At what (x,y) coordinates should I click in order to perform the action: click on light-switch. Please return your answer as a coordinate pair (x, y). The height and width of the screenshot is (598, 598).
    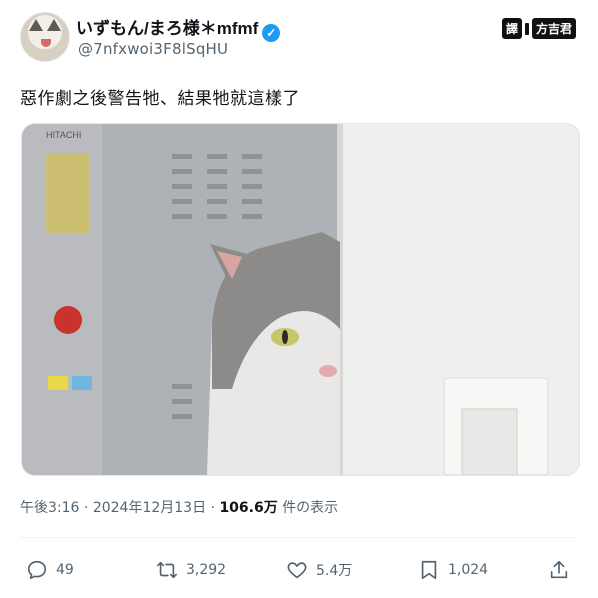
    Looking at the image, I should click on (489, 441).